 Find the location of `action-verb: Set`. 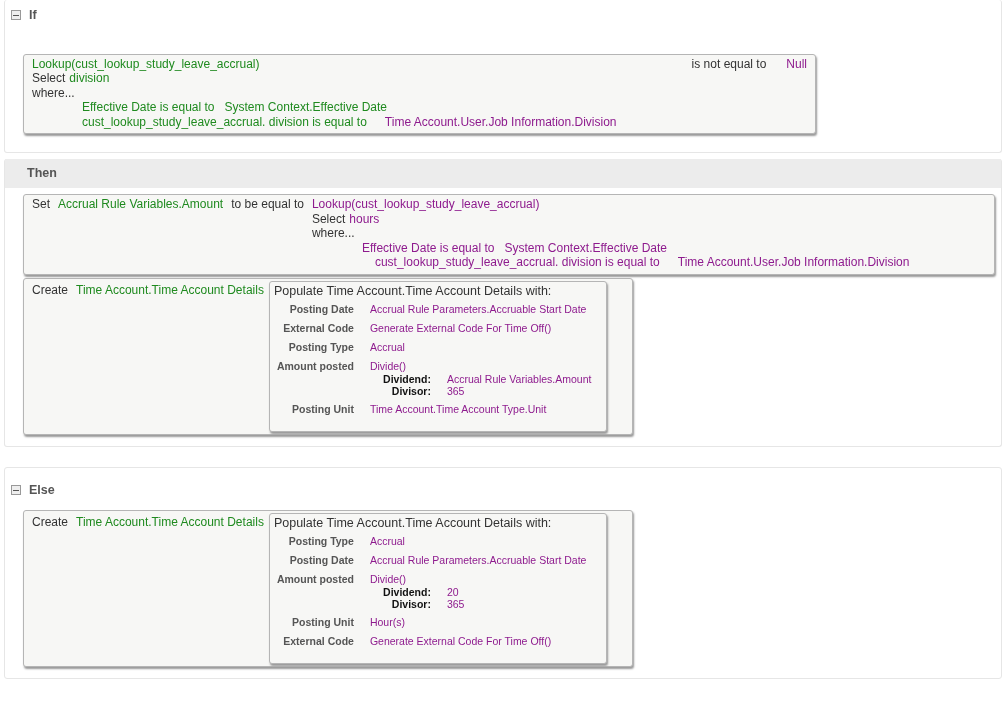

action-verb: Set is located at coordinates (41, 205).